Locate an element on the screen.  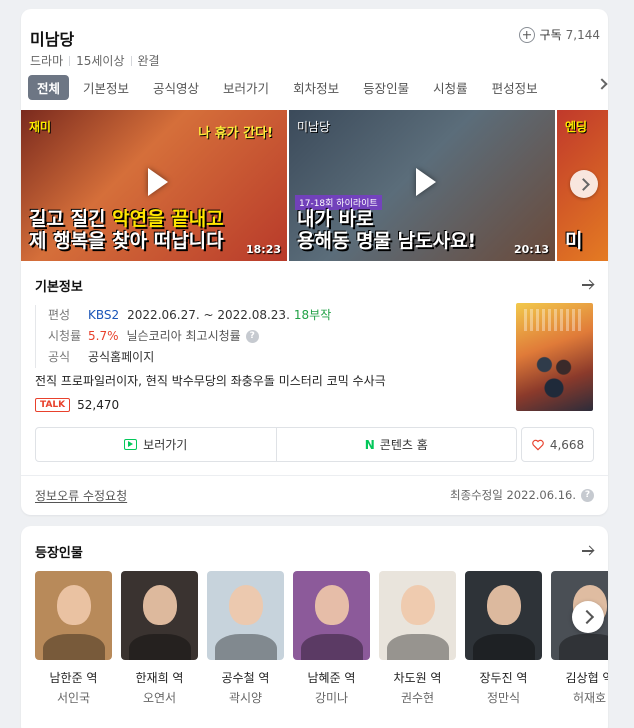
cast-role: 김상협 역 is located at coordinates (587, 678).